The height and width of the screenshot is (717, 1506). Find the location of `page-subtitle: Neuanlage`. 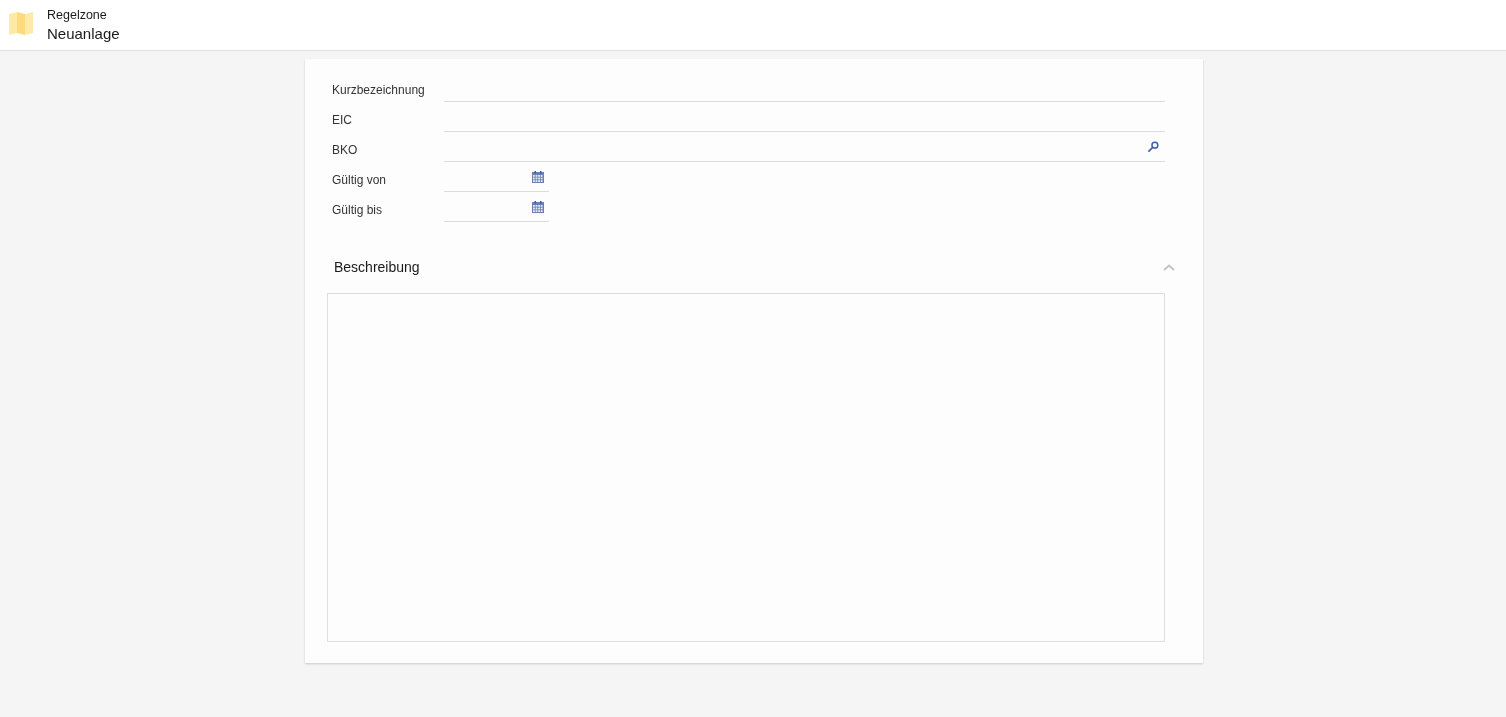

page-subtitle: Neuanlage is located at coordinates (83, 34).